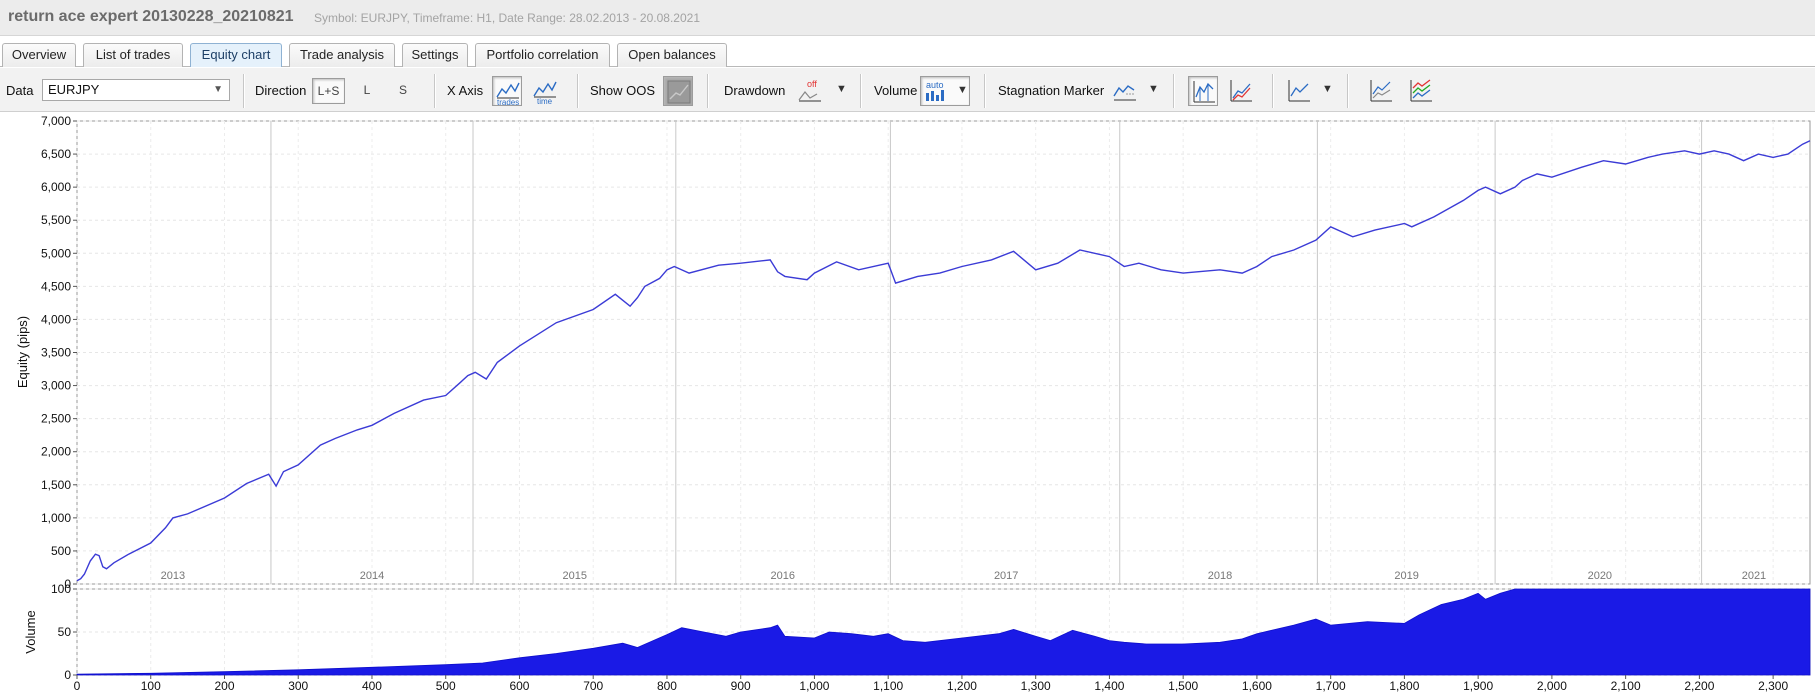 This screenshot has height=694, width=1815. I want to click on tab-open-balances: Open balances, so click(672, 55).